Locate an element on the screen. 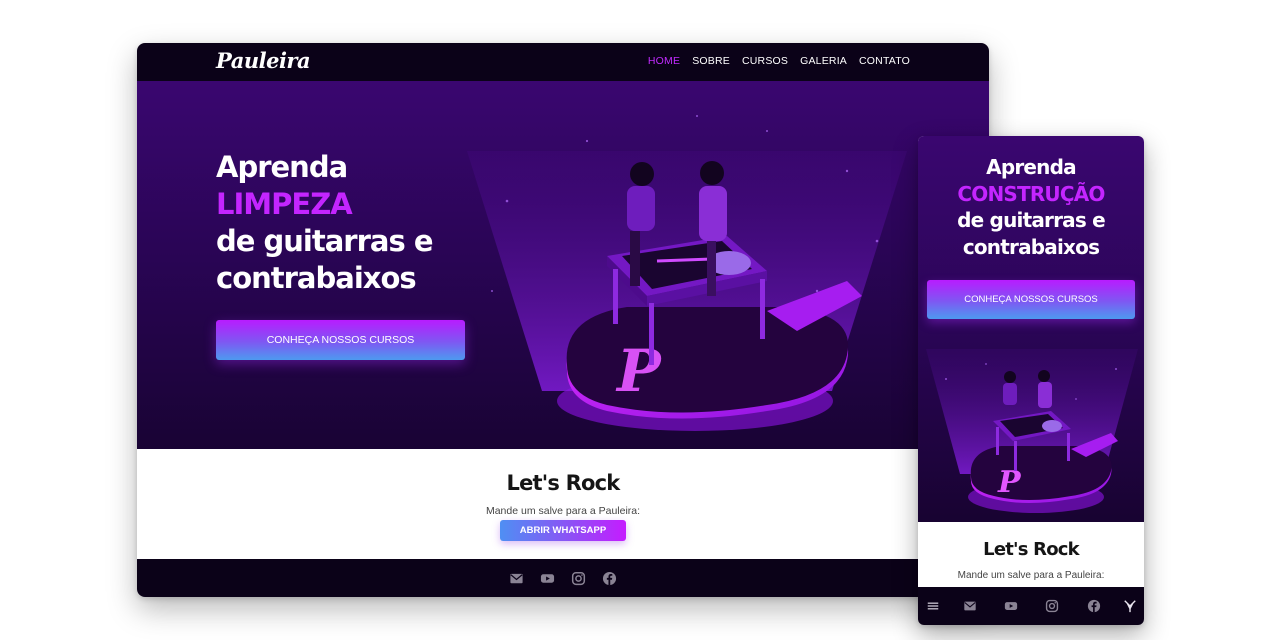  nav-menu: HOME SOBRE CURSOS GALERIA CONTATO is located at coordinates (779, 61).